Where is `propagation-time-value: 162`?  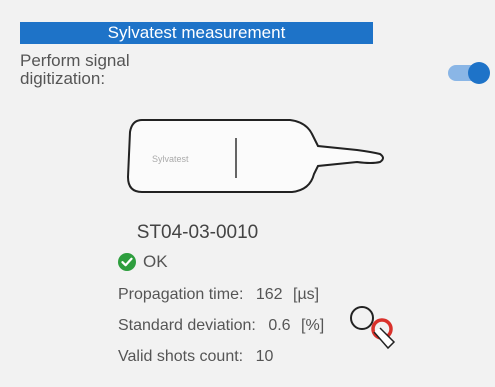
propagation-time-value: 162 is located at coordinates (269, 294).